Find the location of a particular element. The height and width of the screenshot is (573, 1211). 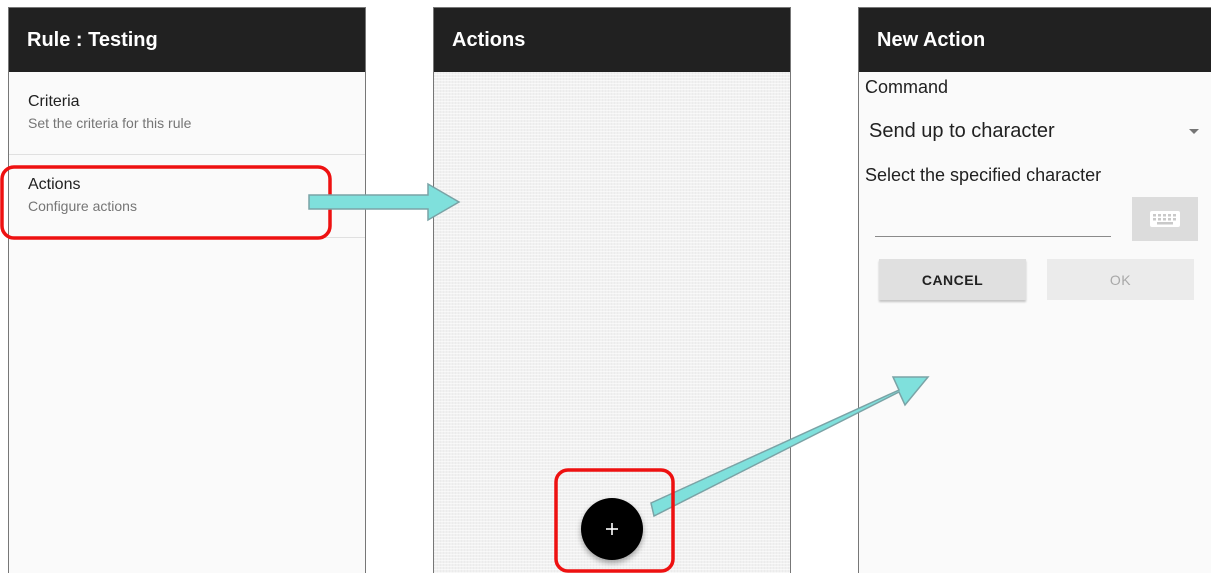

command-label: Command is located at coordinates (907, 87).